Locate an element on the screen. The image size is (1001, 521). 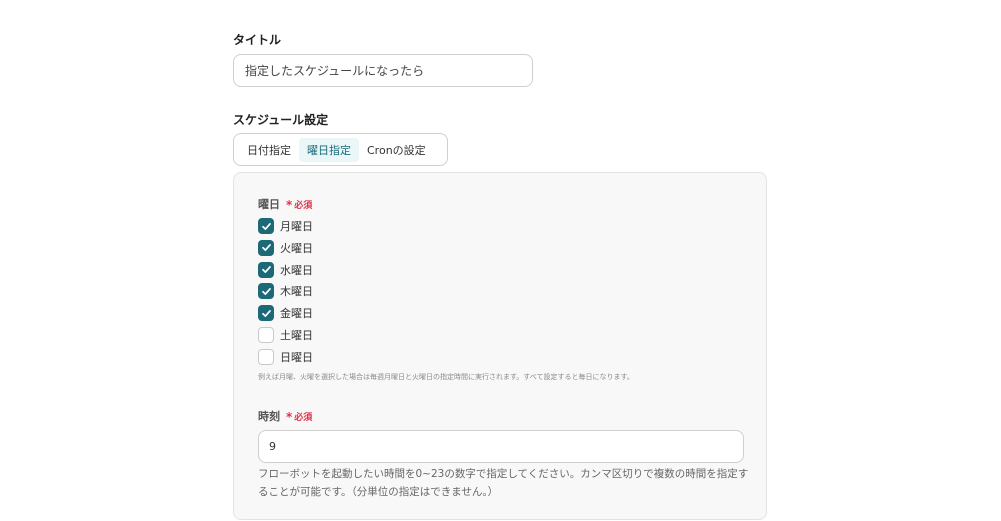
tab-cron: Cronの設定 is located at coordinates (396, 150).